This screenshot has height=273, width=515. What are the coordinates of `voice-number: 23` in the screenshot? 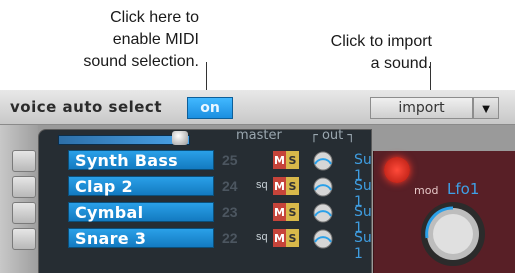 It's located at (230, 212).